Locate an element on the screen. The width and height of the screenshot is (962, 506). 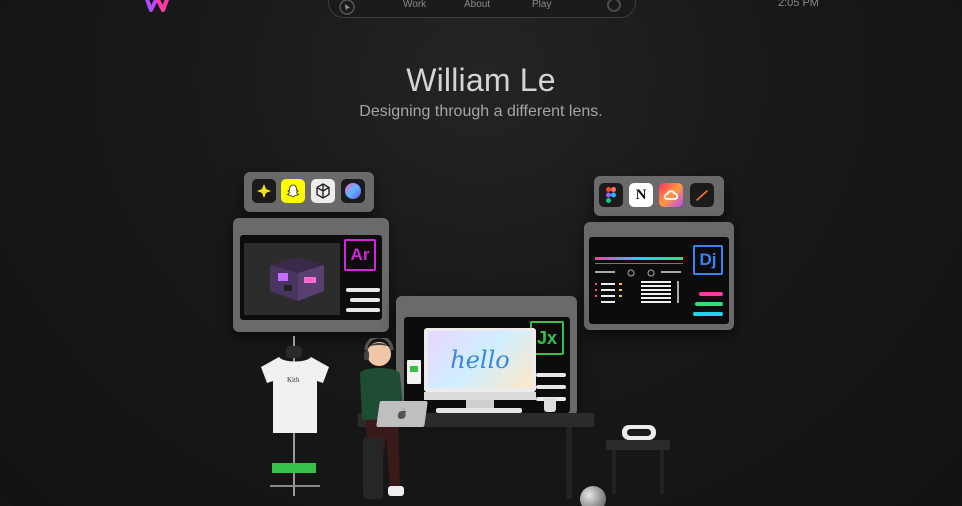
chair is located at coordinates (373, 468).